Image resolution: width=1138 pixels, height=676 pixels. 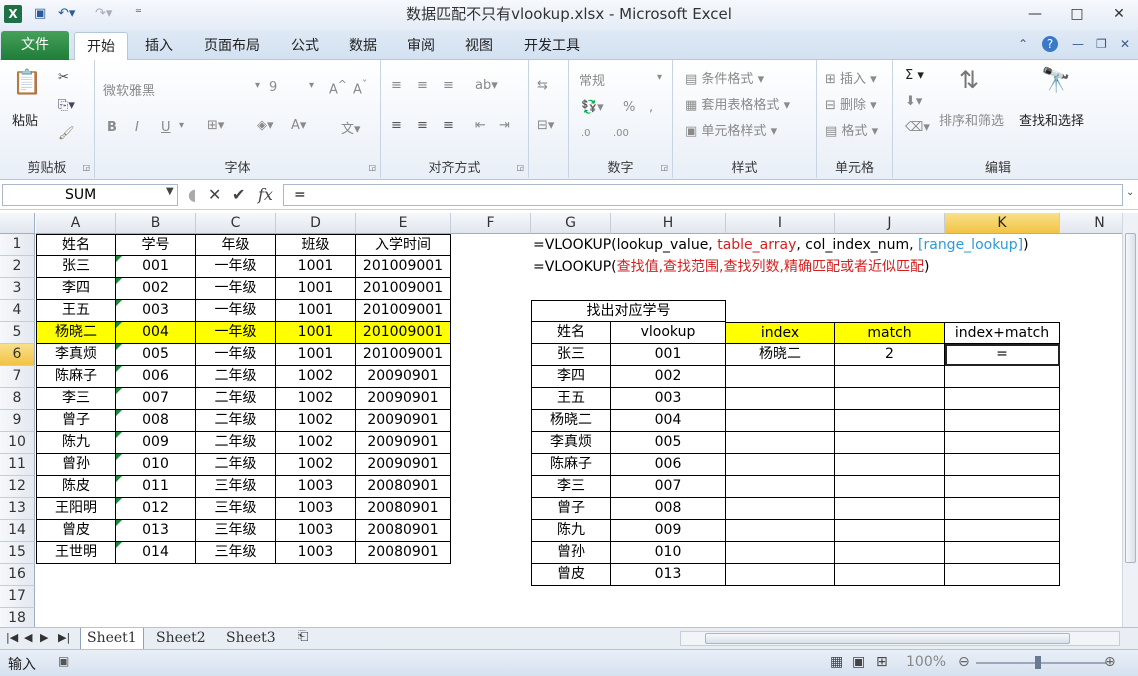 I want to click on table-cell: 004, so click(x=156, y=333).